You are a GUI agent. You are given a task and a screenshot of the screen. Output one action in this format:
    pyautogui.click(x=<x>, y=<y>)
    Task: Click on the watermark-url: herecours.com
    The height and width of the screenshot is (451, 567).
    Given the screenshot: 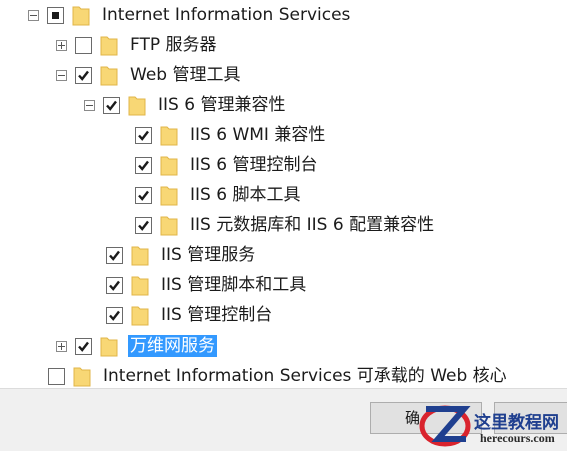 What is the action you would take?
    pyautogui.click(x=517, y=438)
    